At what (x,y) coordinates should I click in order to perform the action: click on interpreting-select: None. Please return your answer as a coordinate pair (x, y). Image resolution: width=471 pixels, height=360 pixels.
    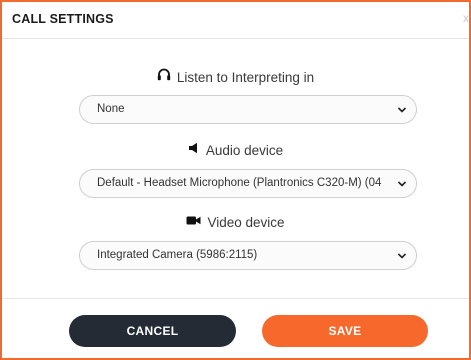
    Looking at the image, I should click on (248, 109).